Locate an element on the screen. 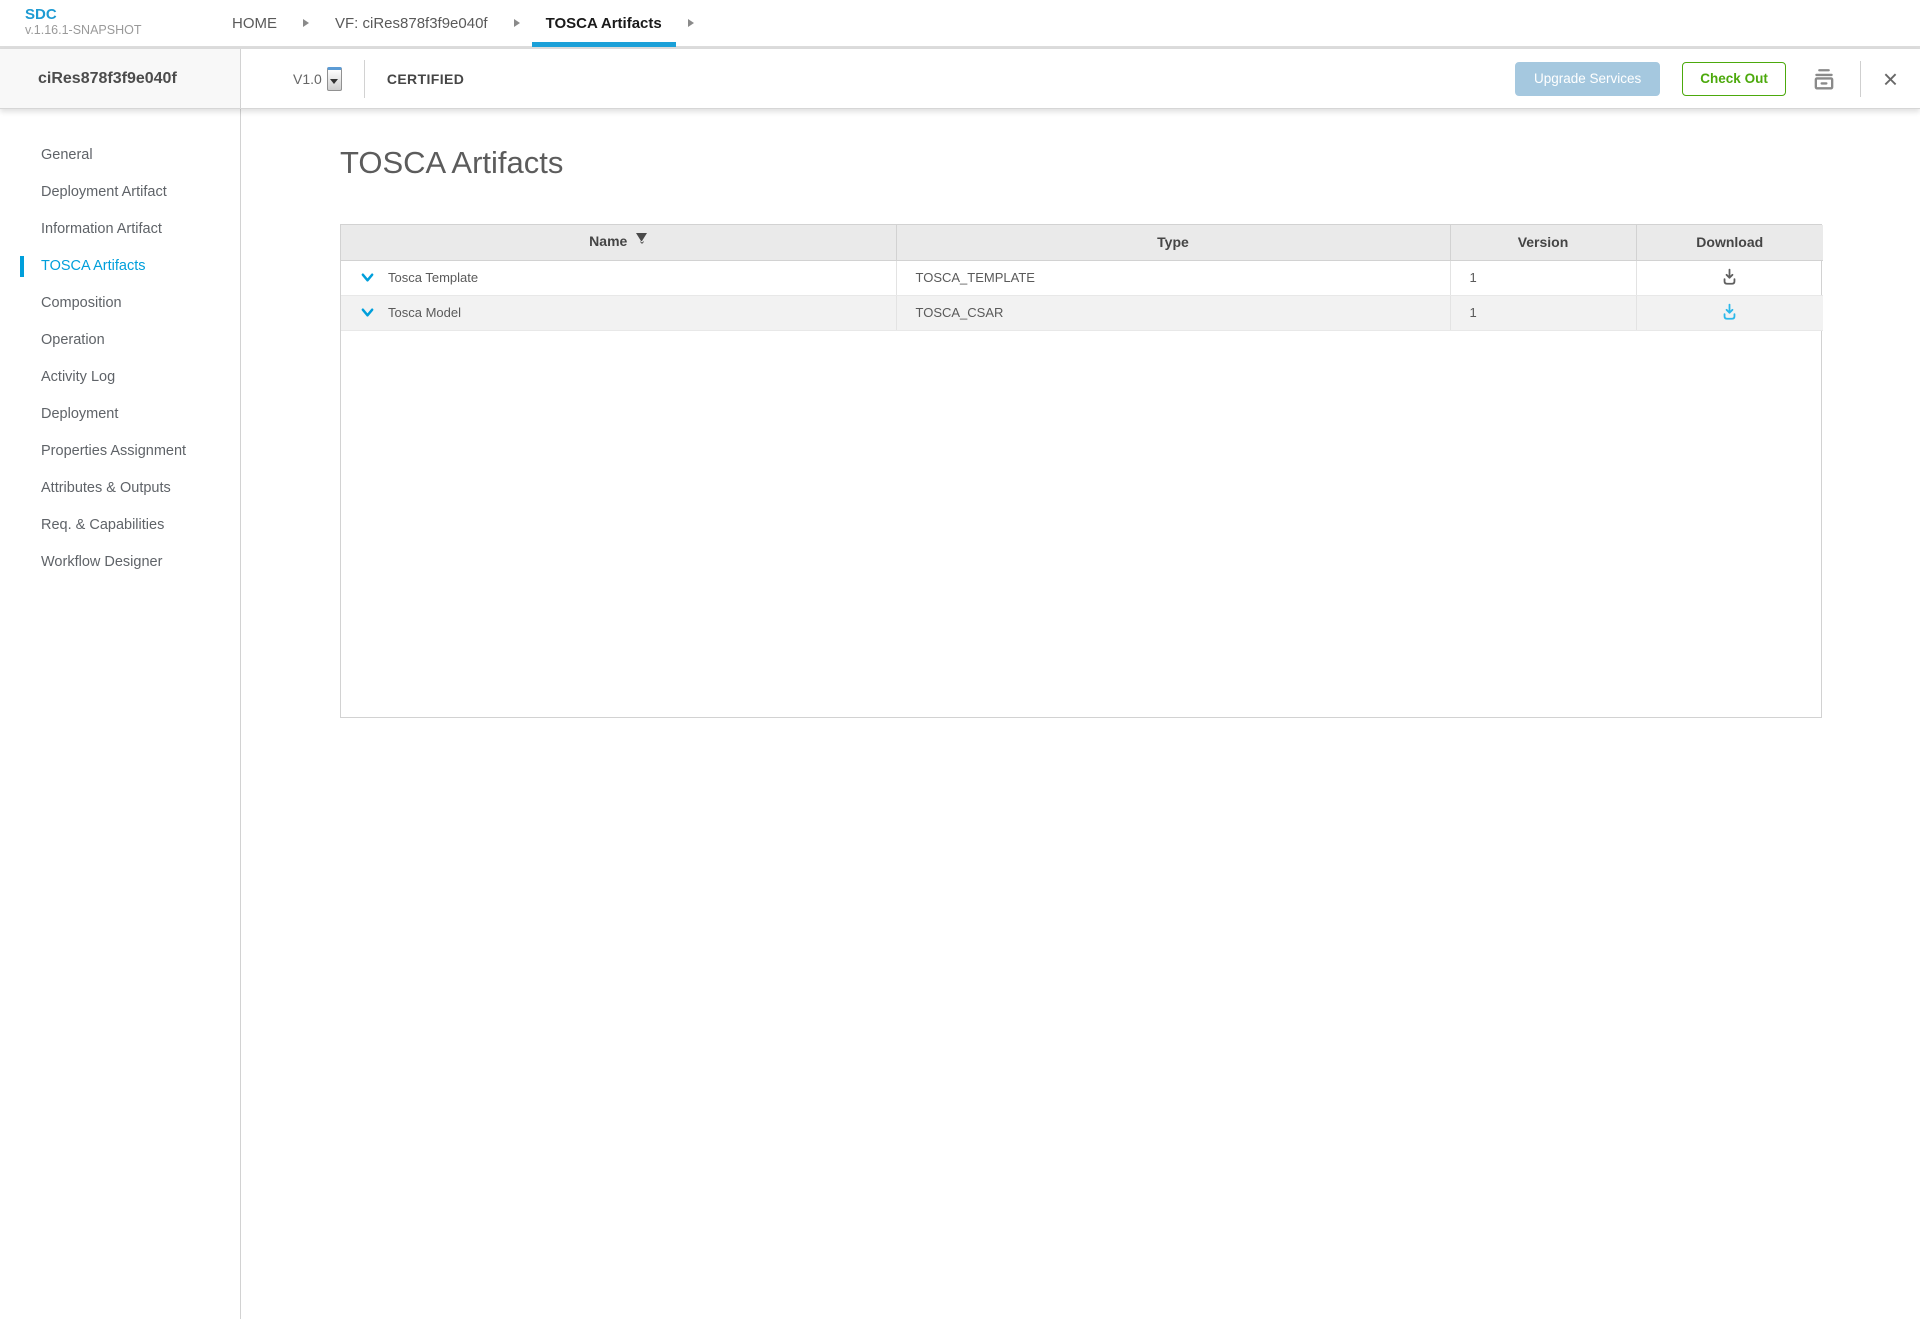  close-icon: × is located at coordinates (1890, 79).